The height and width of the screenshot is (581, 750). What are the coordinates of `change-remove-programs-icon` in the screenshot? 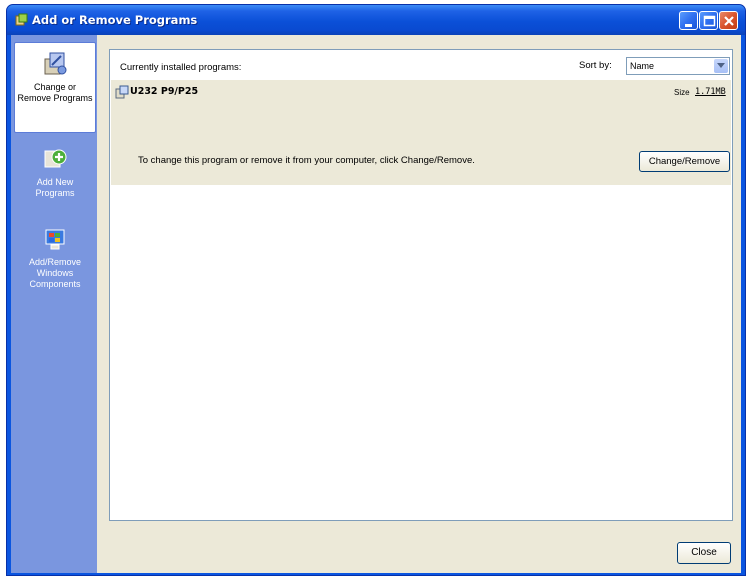 It's located at (55, 63).